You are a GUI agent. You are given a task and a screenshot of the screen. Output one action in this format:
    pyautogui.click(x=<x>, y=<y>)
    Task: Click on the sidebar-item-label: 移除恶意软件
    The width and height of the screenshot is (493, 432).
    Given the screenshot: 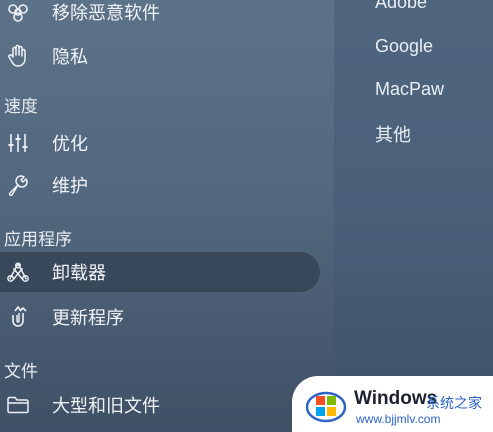 What is the action you would take?
    pyautogui.click(x=106, y=13)
    